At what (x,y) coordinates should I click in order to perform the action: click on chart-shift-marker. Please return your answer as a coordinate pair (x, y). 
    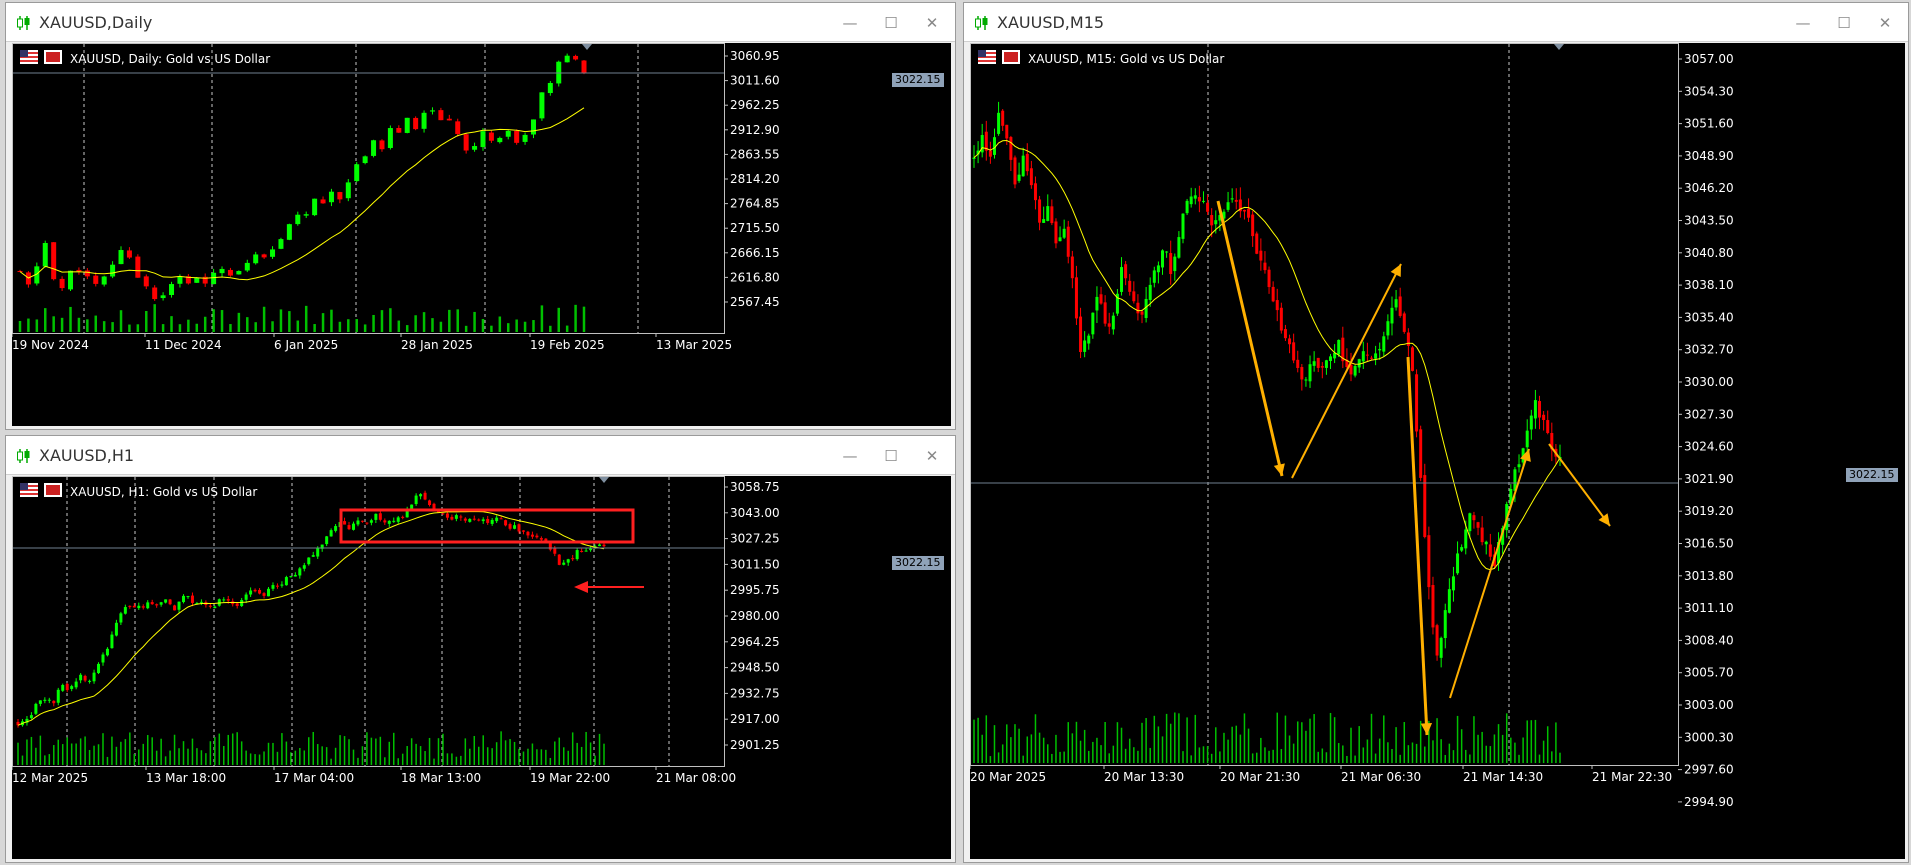
    Looking at the image, I should click on (604, 480).